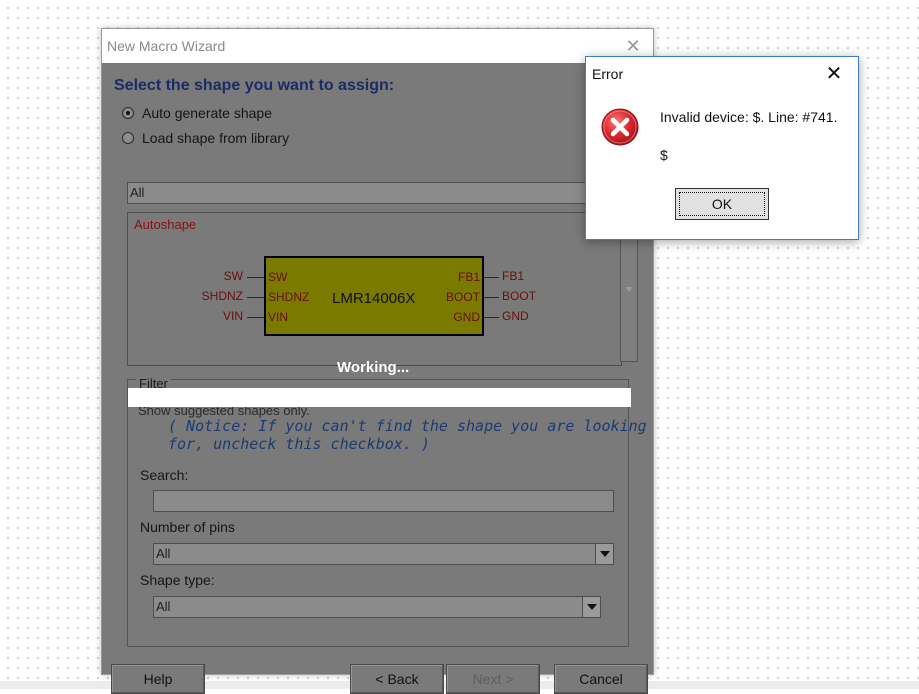 The height and width of the screenshot is (694, 919). I want to click on notice-line: for, uncheck this checkbox. ), so click(299, 444).